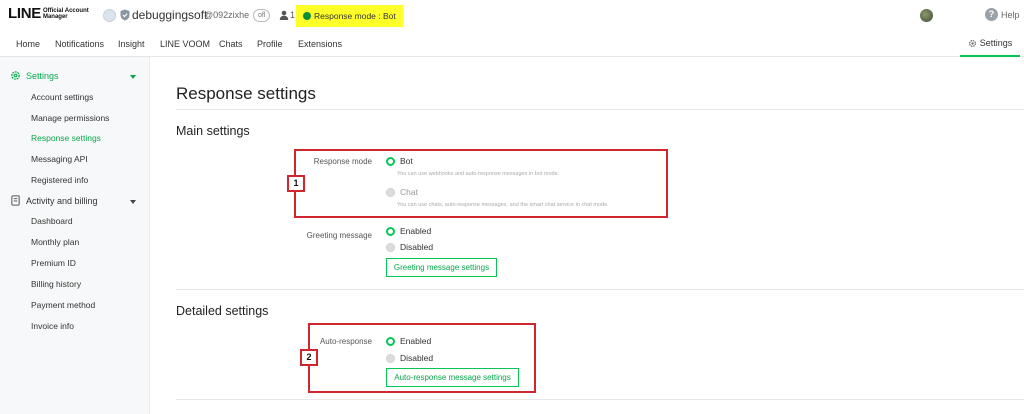  Describe the element at coordinates (53, 263) in the screenshot. I see `sidebar-item-premium-id: Premium ID` at that location.